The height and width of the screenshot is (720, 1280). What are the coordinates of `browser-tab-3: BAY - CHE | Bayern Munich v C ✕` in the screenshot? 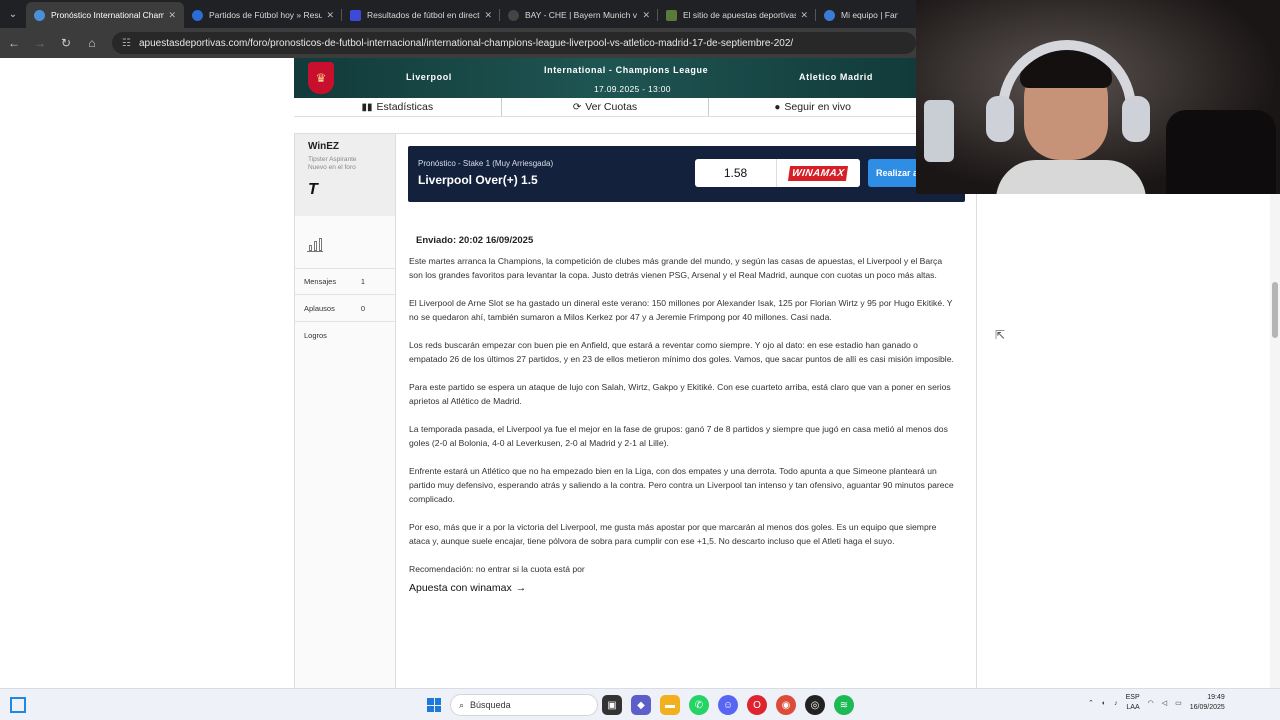 It's located at (579, 15).